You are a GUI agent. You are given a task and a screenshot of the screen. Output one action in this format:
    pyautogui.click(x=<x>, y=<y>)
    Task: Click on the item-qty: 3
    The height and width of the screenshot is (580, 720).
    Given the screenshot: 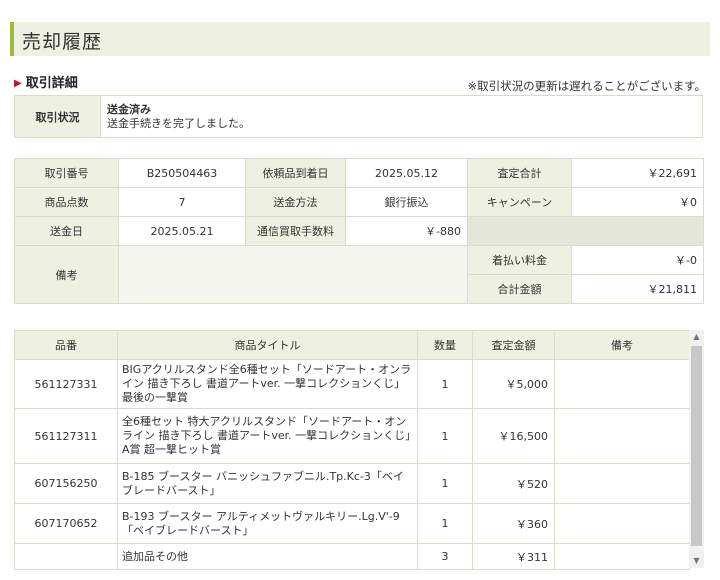 What is the action you would take?
    pyautogui.click(x=445, y=556)
    